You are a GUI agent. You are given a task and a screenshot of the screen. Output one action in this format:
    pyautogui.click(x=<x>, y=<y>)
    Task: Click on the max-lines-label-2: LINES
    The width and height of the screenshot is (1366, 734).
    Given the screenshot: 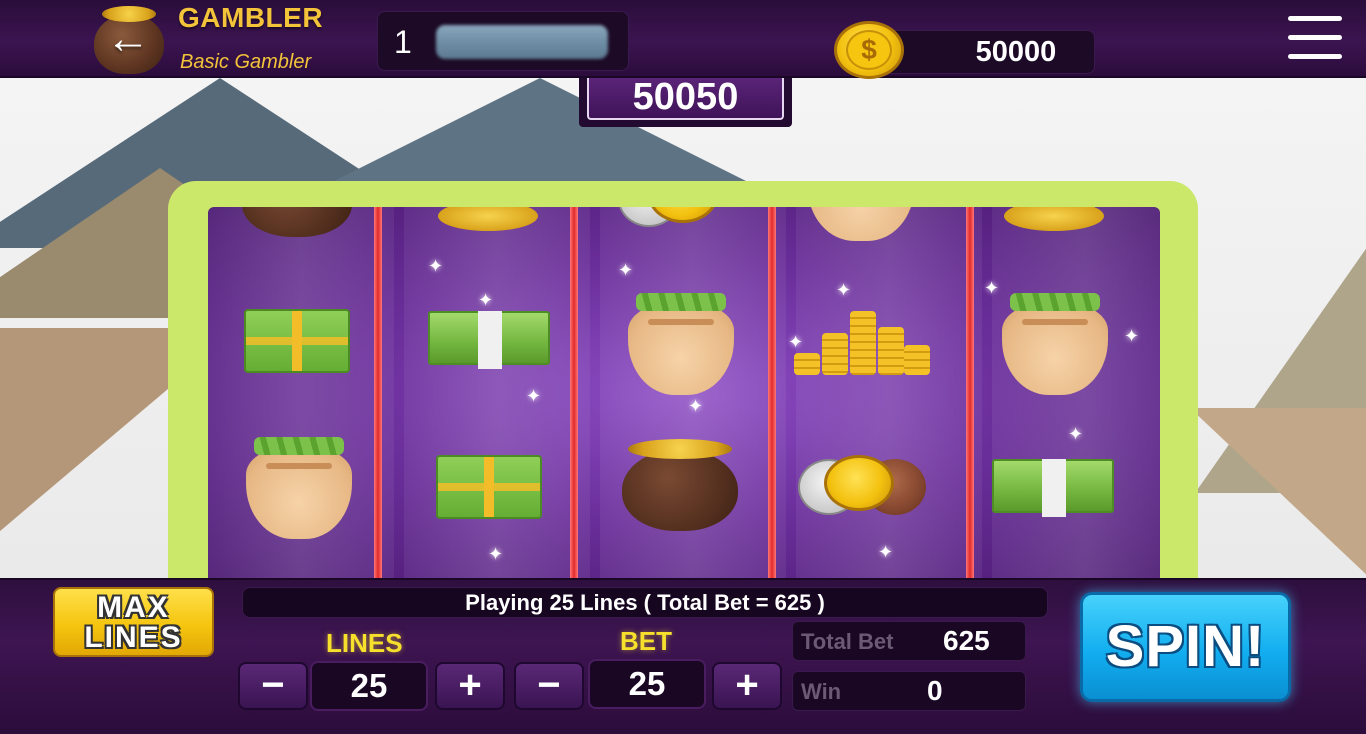 What is the action you would take?
    pyautogui.click(x=133, y=637)
    